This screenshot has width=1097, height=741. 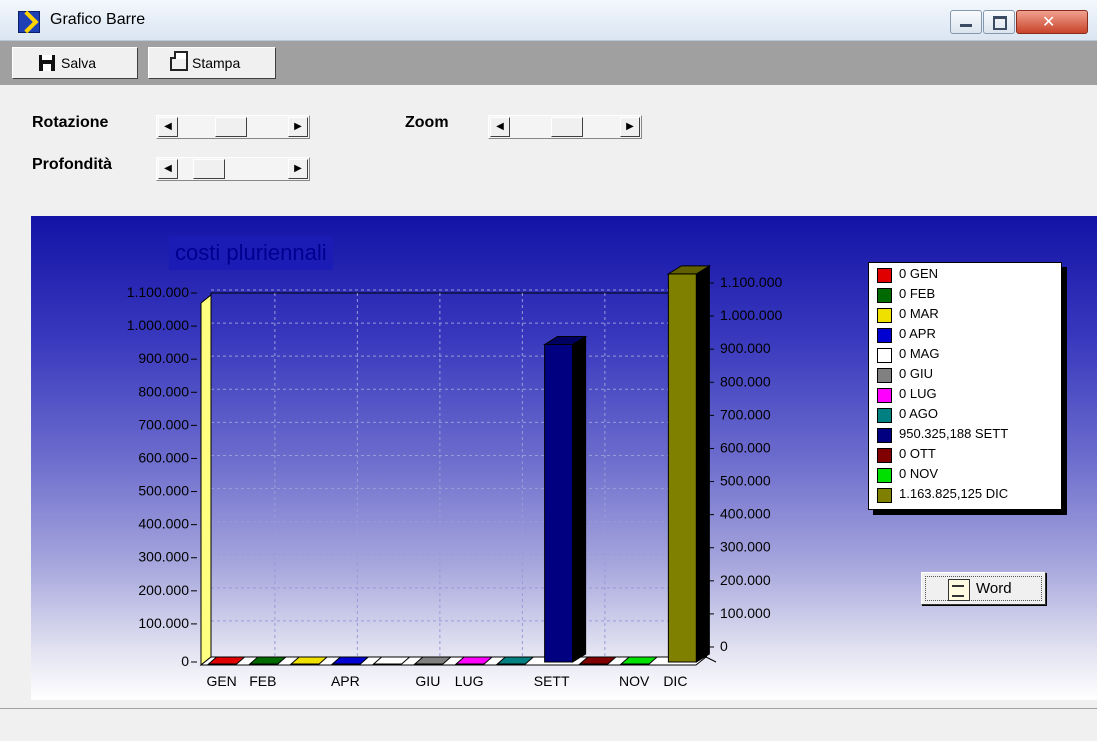 I want to click on x-tick-label: DIC, so click(x=675, y=681).